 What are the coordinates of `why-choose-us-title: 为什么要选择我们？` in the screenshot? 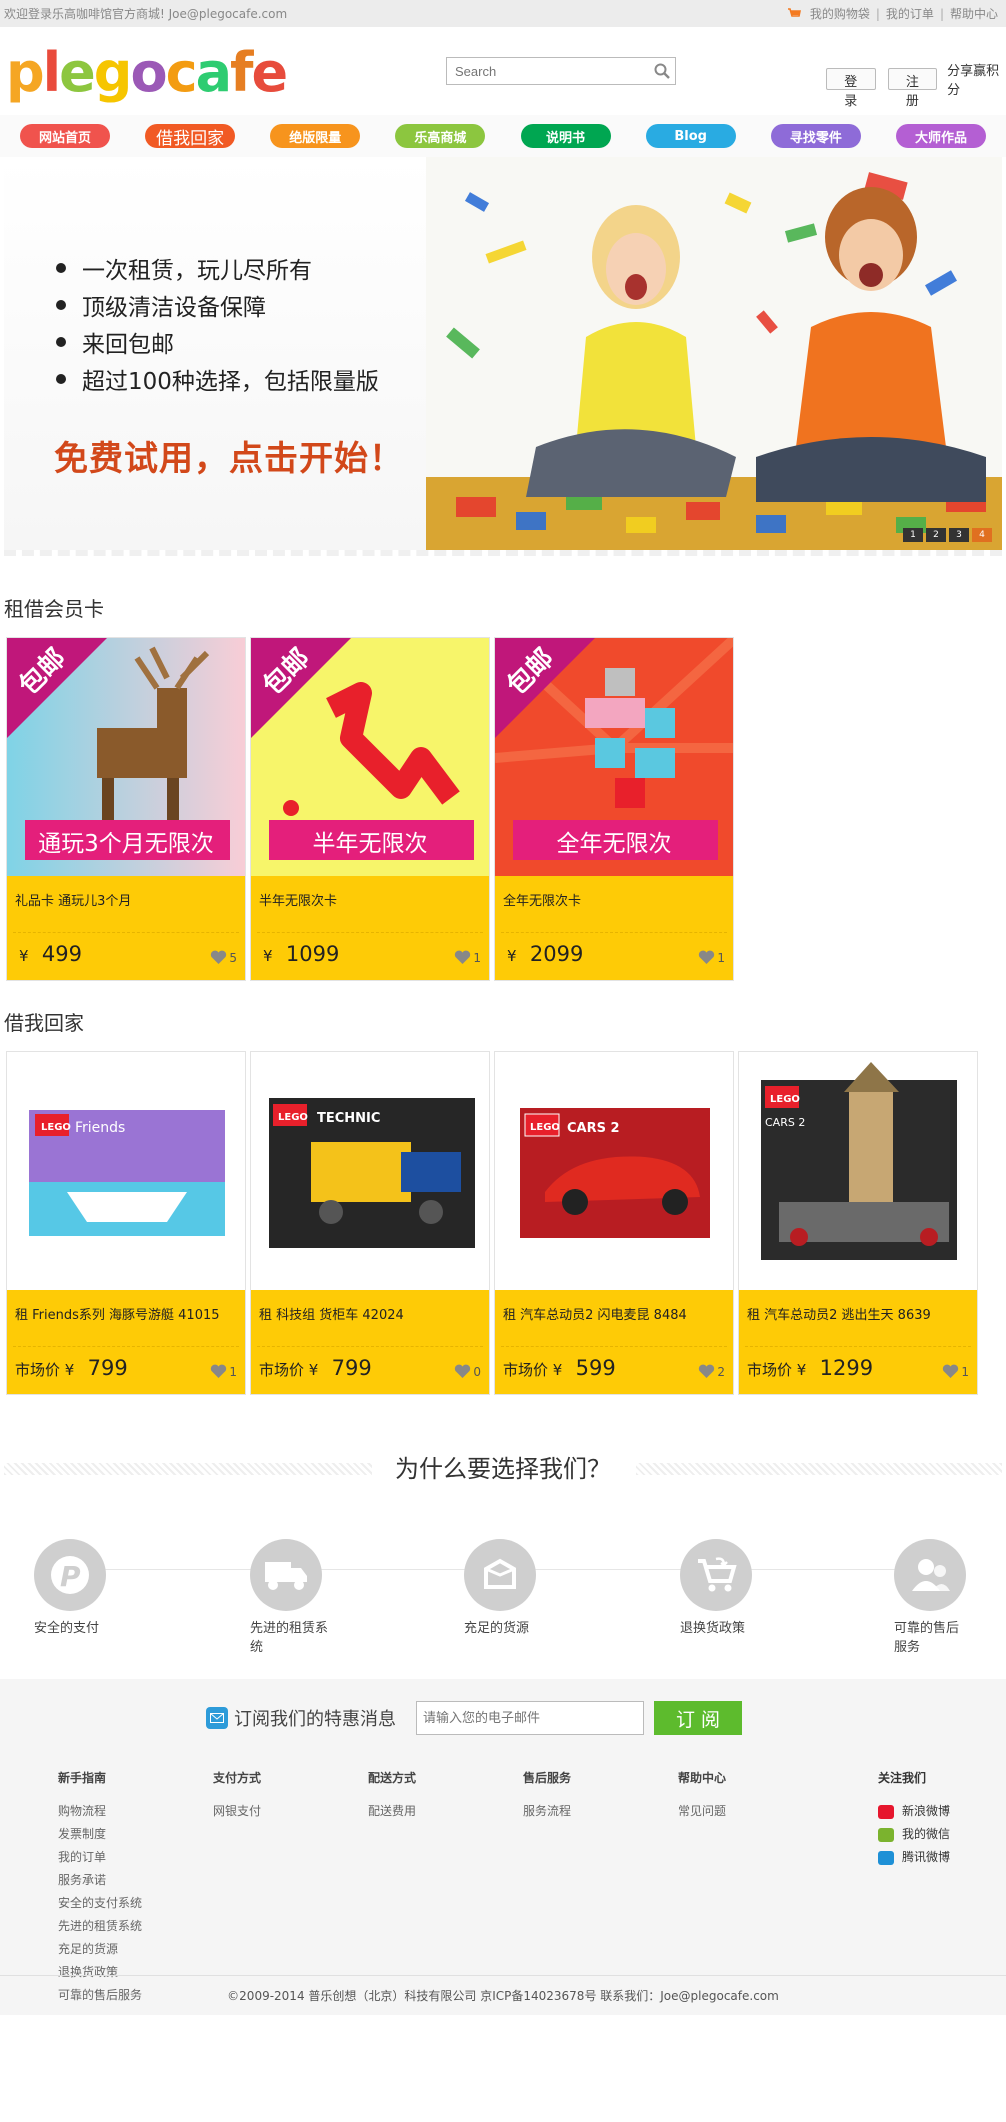 It's located at (503, 1469).